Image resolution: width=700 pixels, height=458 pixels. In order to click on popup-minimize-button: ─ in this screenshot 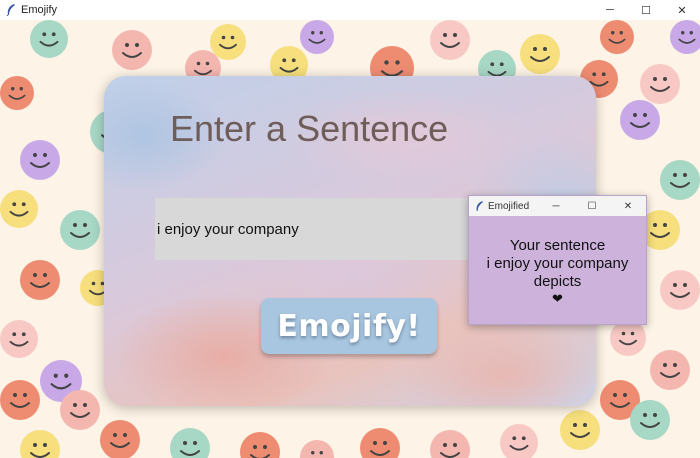, I will do `click(556, 206)`.